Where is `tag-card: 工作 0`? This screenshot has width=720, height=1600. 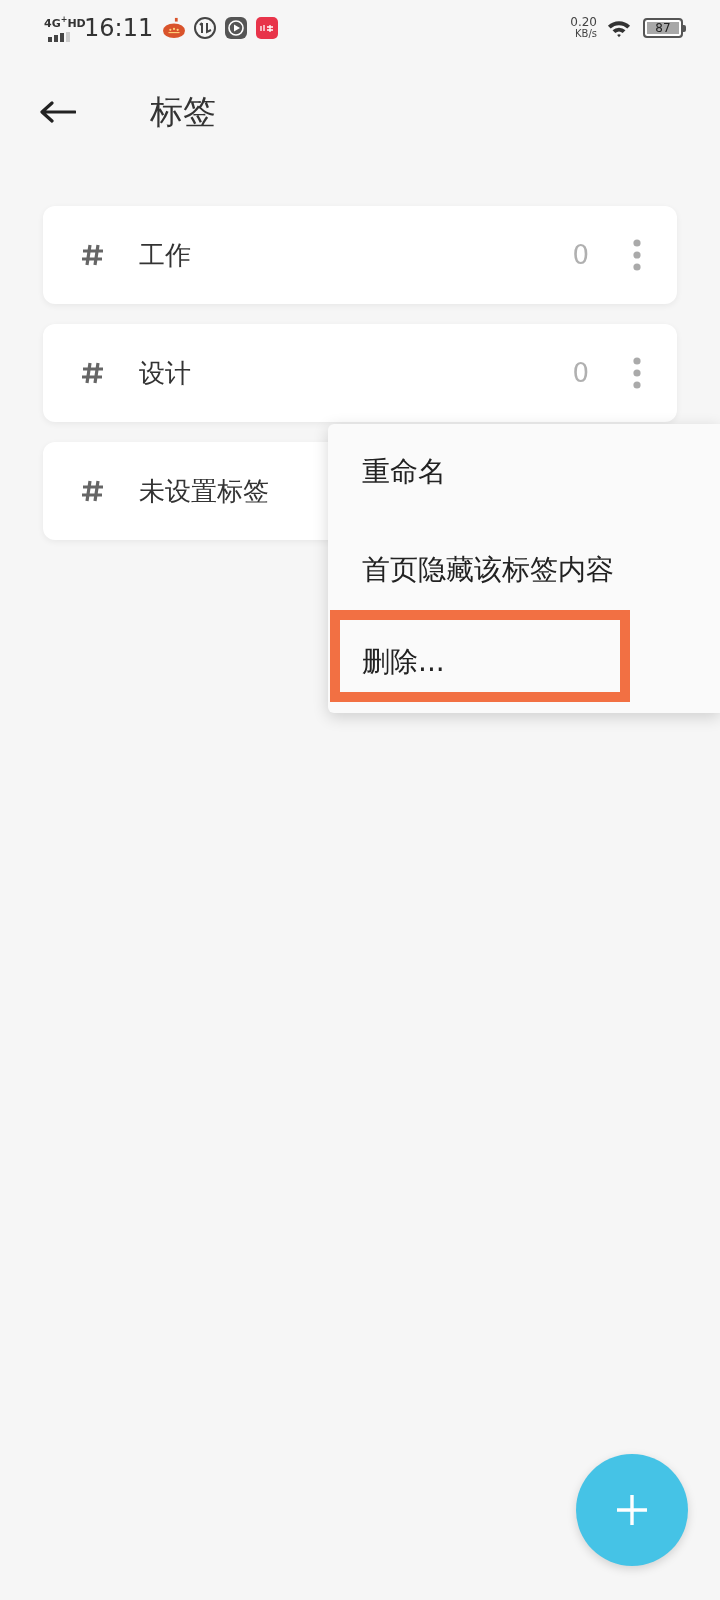
tag-card: 工作 0 is located at coordinates (360, 255).